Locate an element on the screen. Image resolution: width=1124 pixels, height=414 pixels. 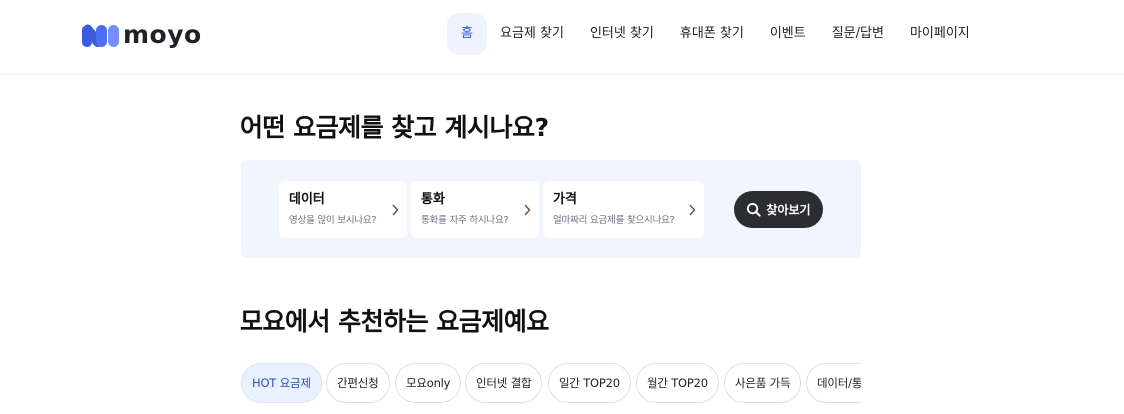
nav-item-phone-finder: 휴대폰 찾기 is located at coordinates (712, 34).